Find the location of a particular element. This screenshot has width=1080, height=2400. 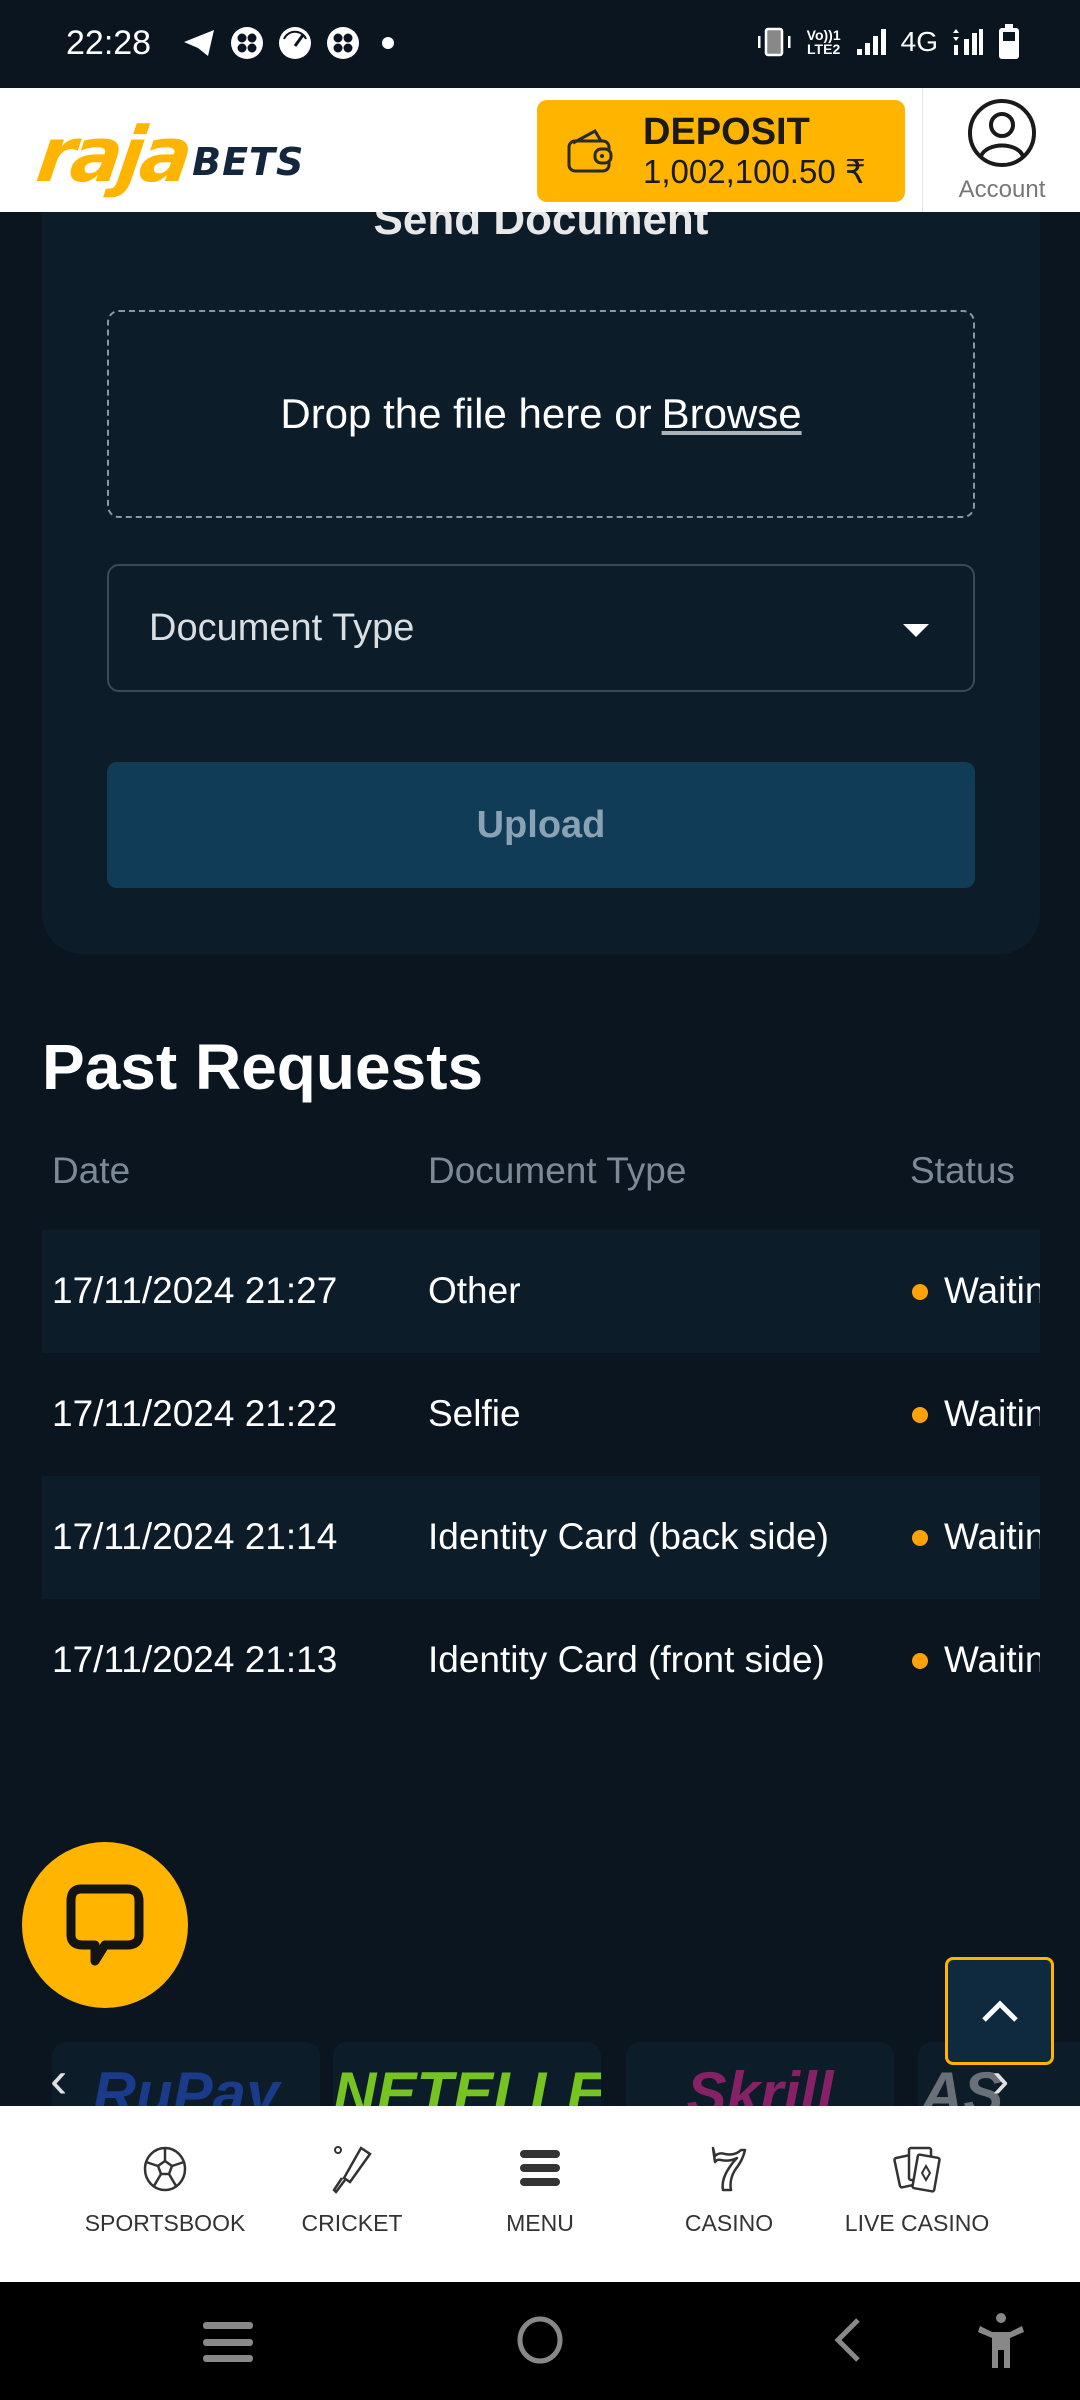

seven-icon is located at coordinates (729, 2169).